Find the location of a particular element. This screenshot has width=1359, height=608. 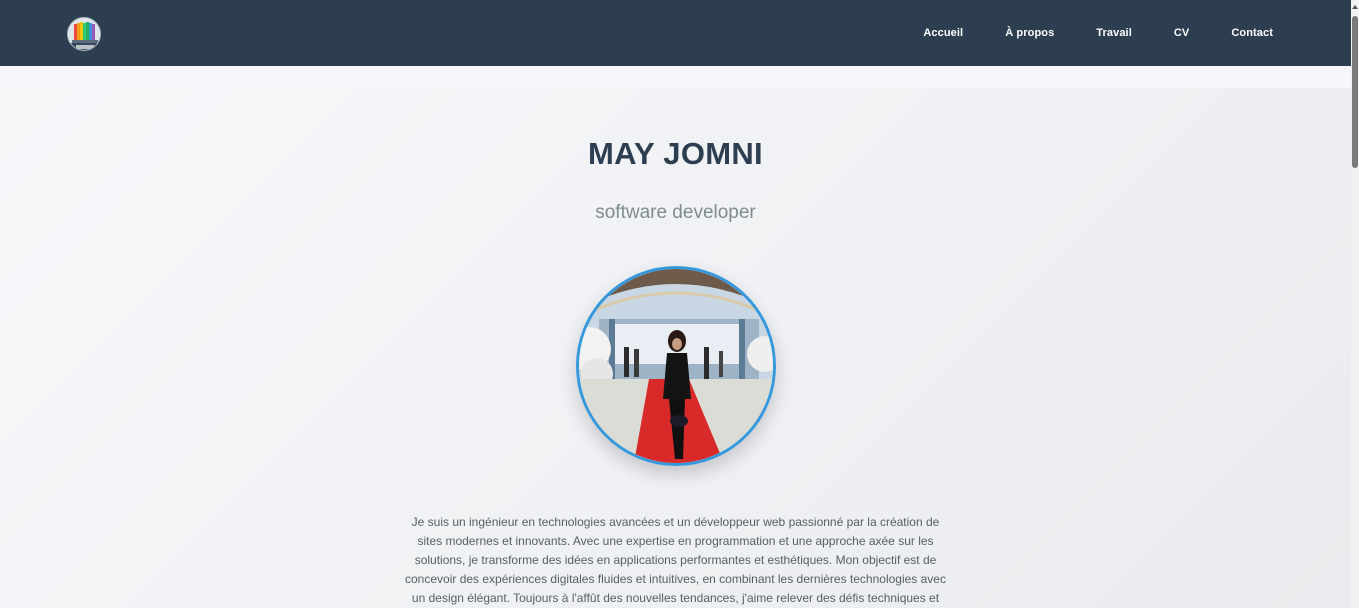

logo is located at coordinates (84, 34).